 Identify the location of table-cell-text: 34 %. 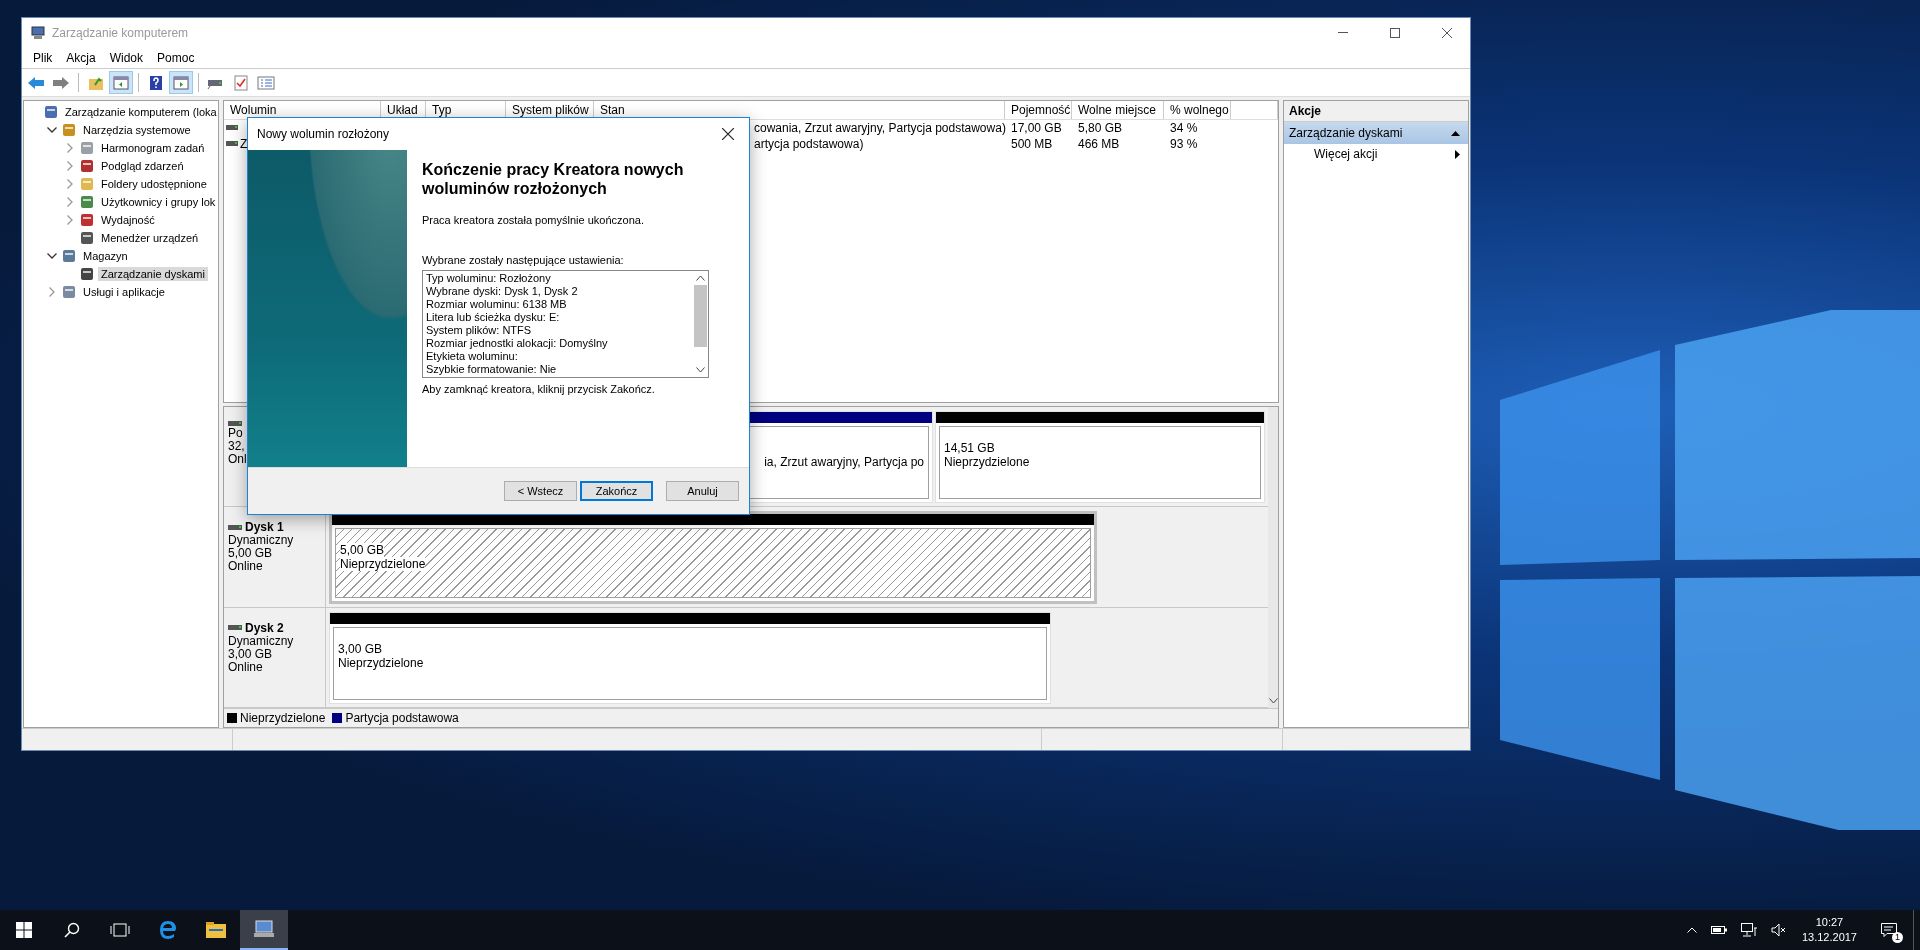
(1184, 128).